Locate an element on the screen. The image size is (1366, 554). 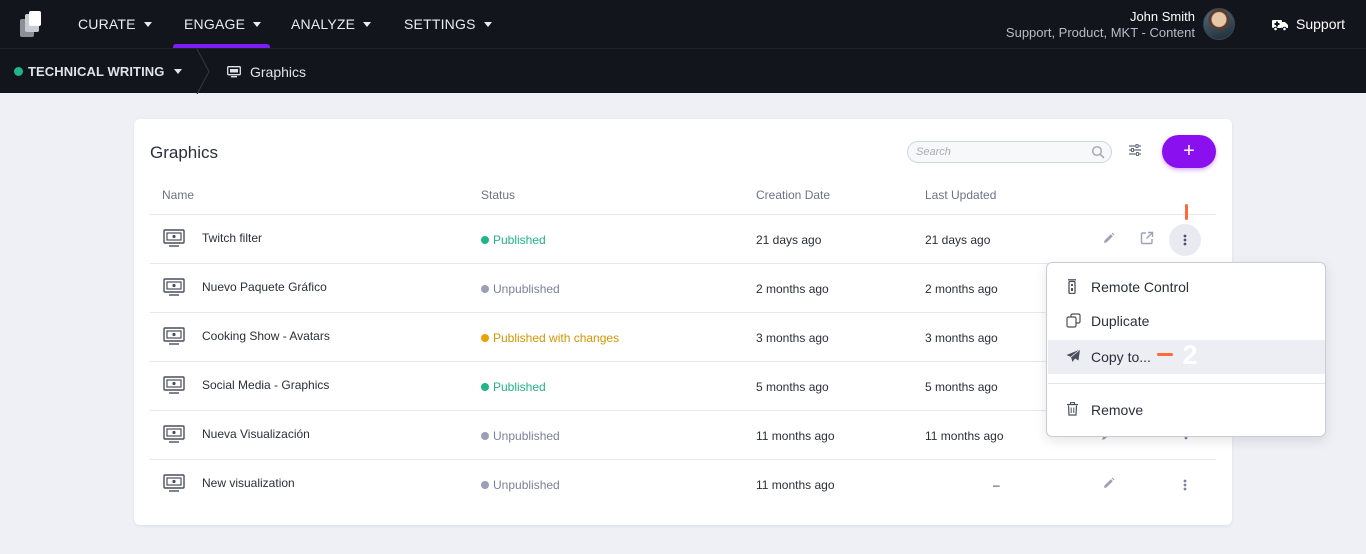
row-updated: 5 months ago is located at coordinates (961, 387).